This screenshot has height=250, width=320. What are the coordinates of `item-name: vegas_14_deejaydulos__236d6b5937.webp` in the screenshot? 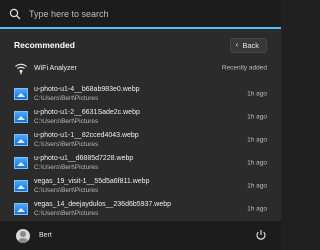 It's located at (103, 204).